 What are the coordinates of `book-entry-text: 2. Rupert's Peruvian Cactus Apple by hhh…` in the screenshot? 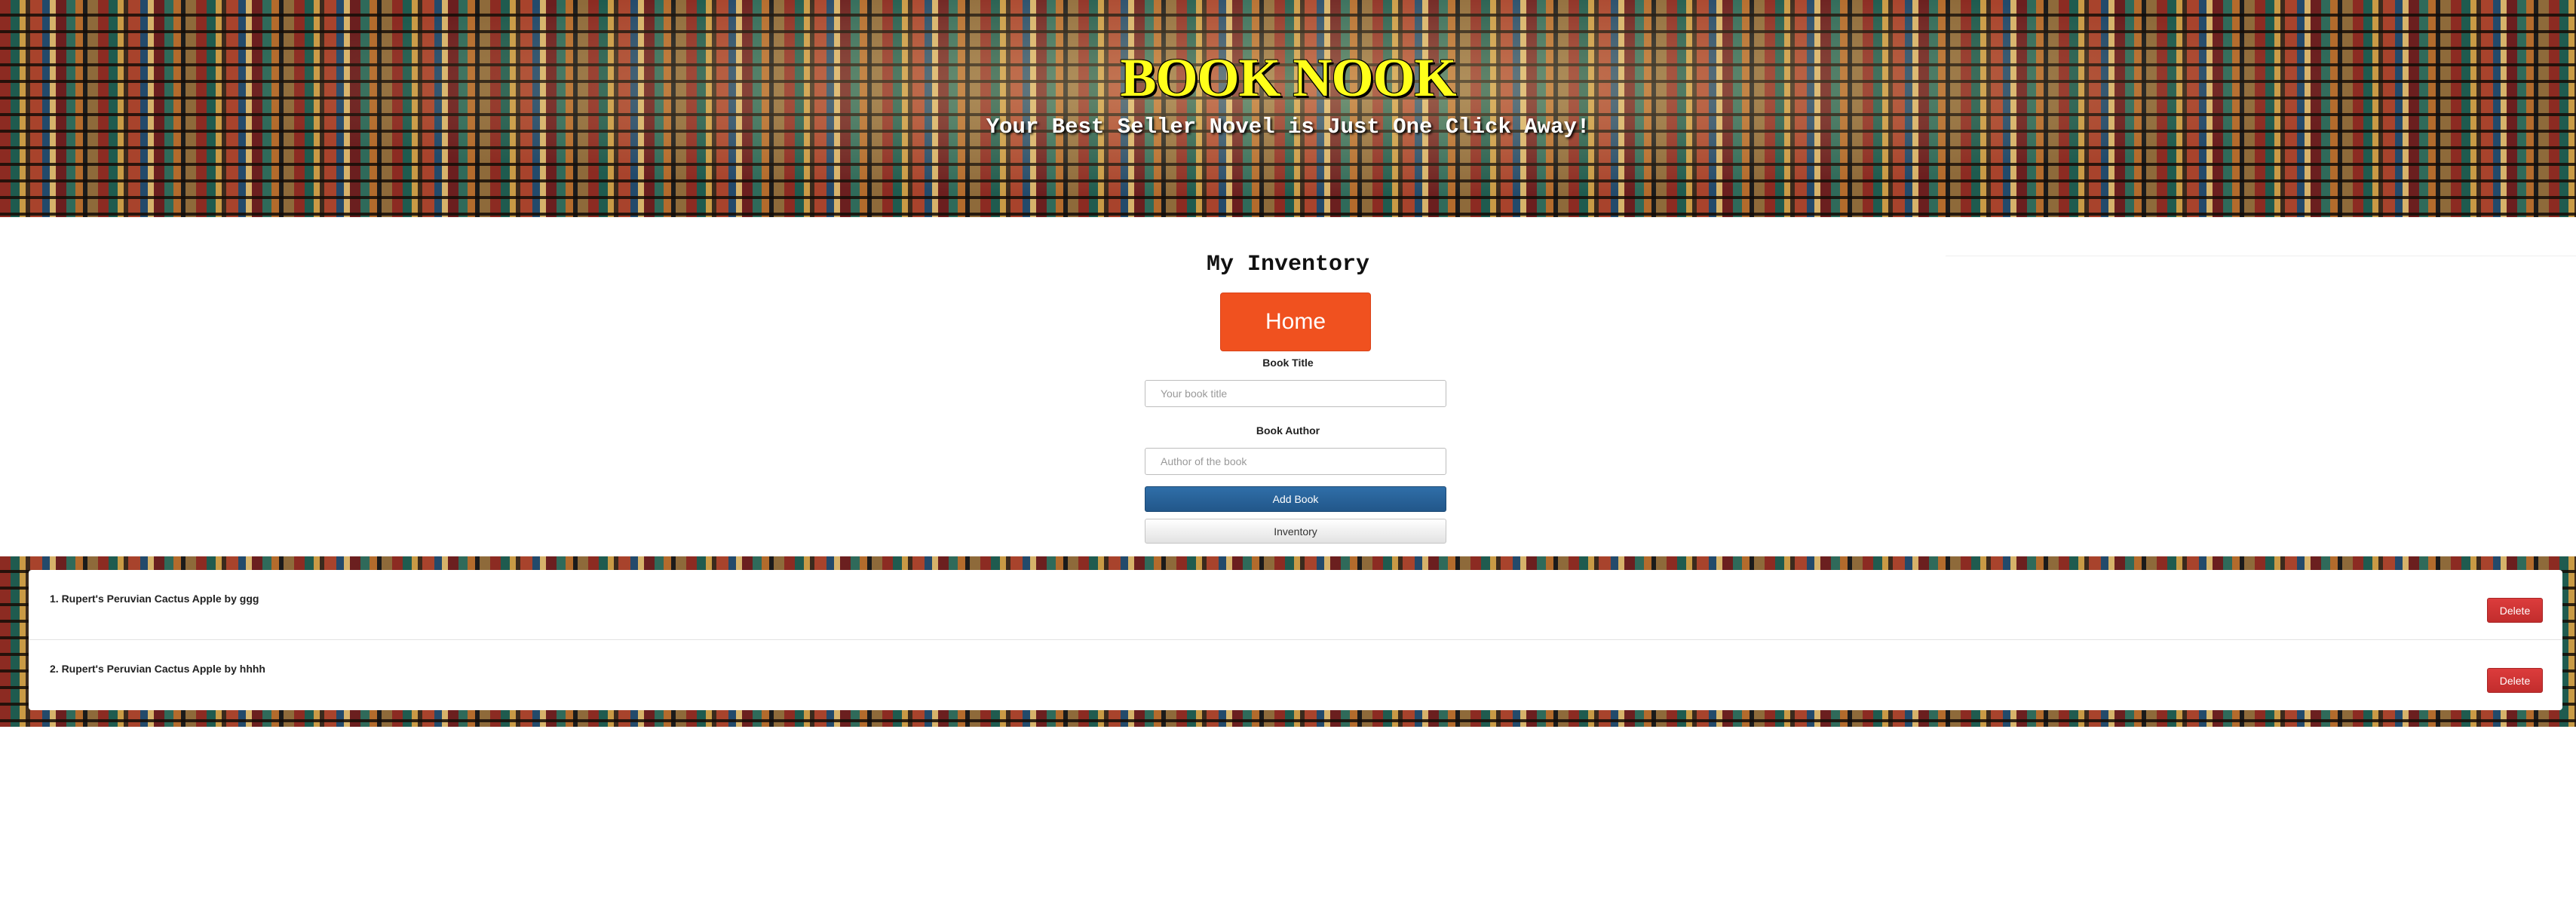 It's located at (157, 669).